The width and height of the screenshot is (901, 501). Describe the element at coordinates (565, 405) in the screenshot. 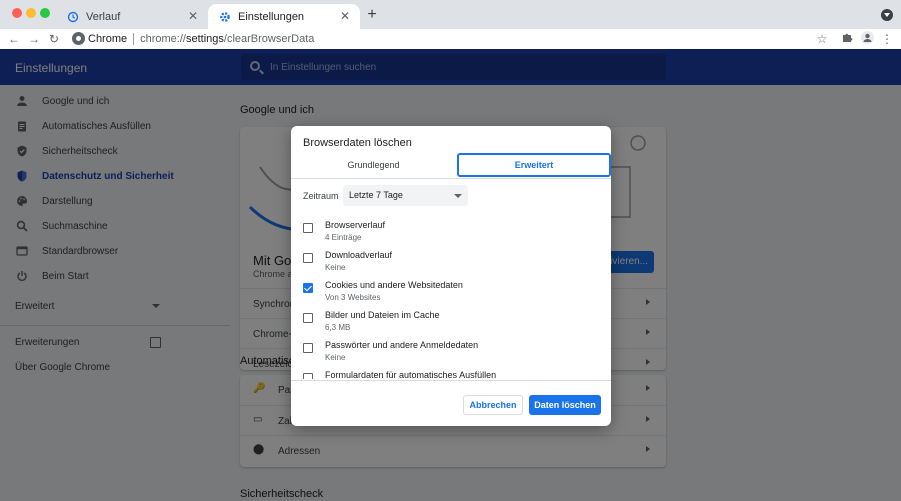

I see `clear-data-button: Daten löschen` at that location.